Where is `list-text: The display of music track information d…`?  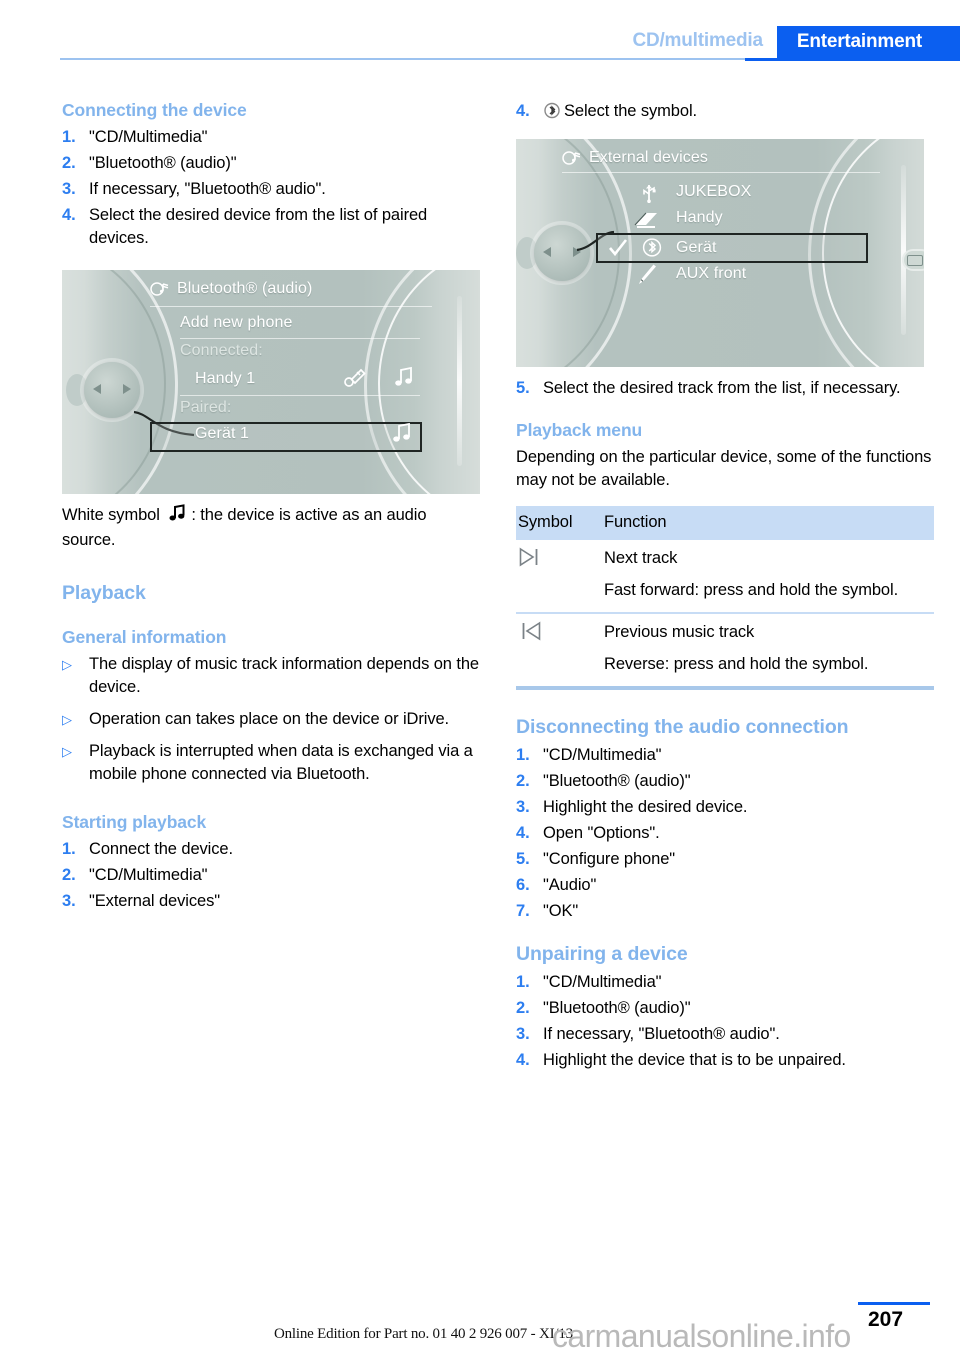
list-text: The display of music track information d… is located at coordinates (284, 675).